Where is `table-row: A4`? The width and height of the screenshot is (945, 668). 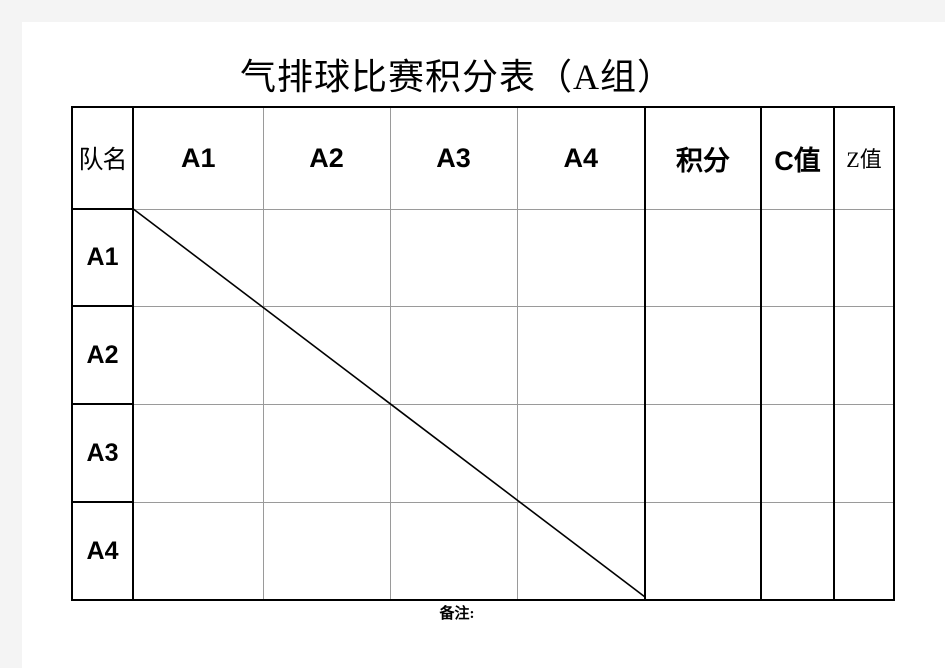 table-row: A4 is located at coordinates (483, 551).